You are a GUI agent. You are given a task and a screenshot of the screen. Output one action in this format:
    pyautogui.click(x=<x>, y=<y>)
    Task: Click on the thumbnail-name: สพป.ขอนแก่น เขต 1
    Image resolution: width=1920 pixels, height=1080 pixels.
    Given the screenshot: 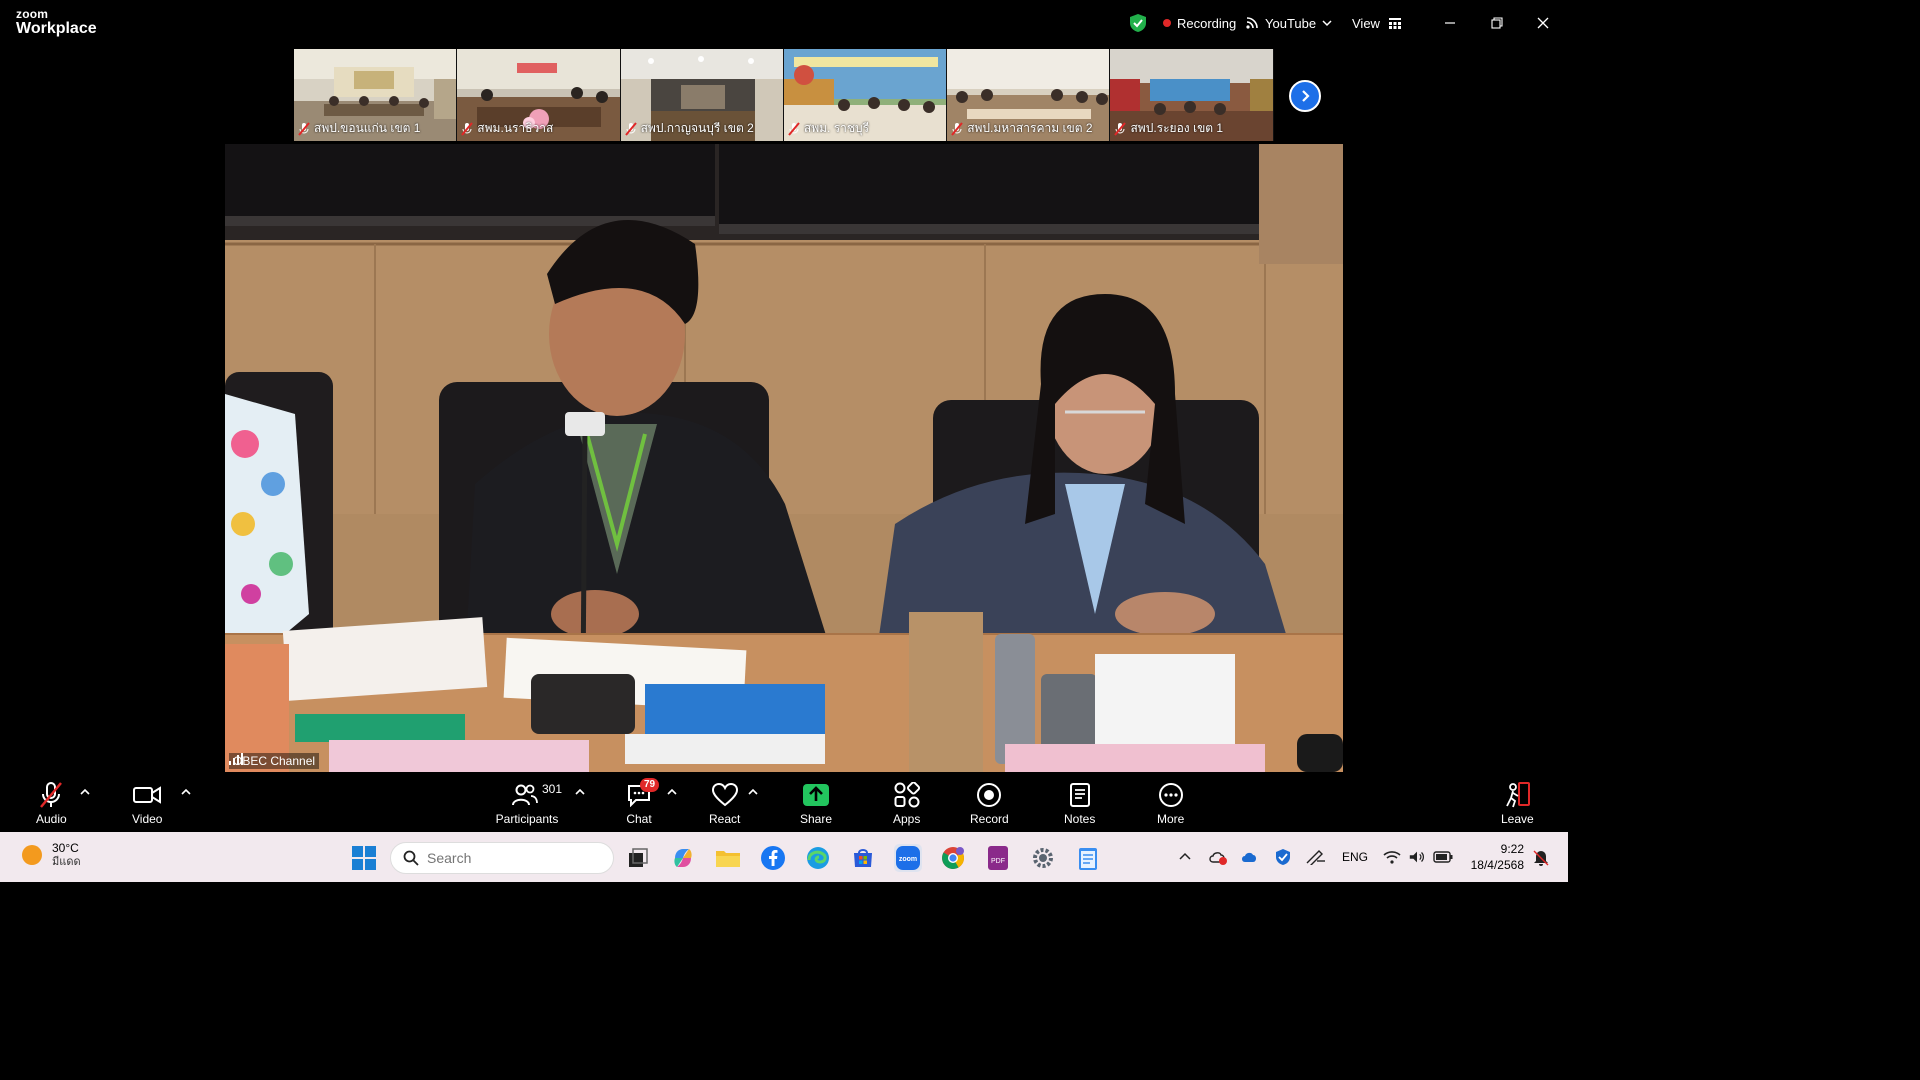 What is the action you would take?
    pyautogui.click(x=367, y=128)
    